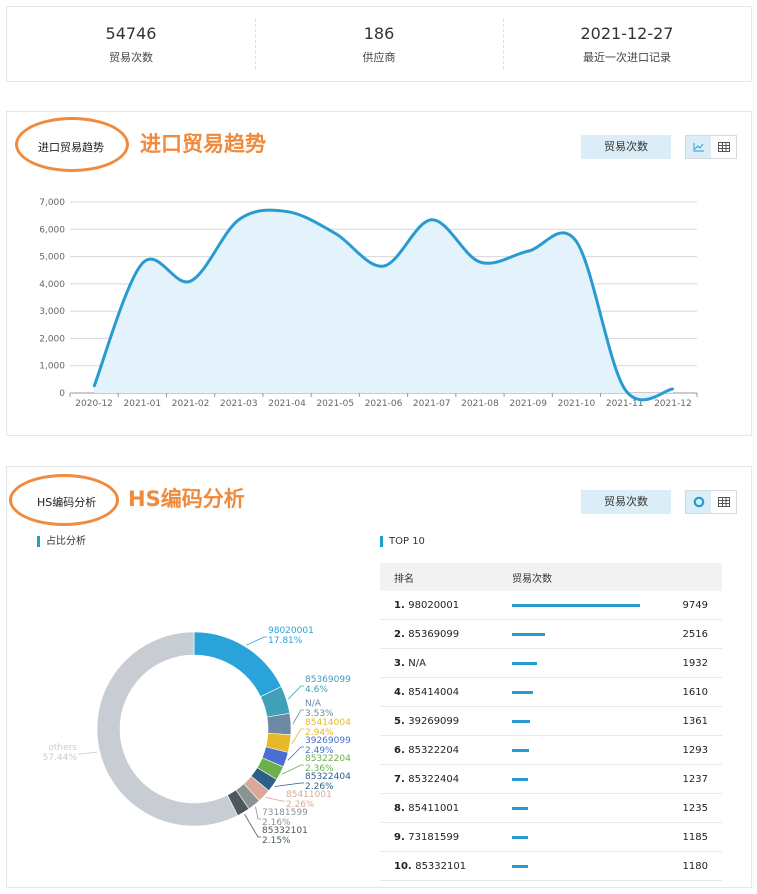 This screenshot has width=757, height=894. I want to click on x-tick-label: 2021-02, so click(191, 404).